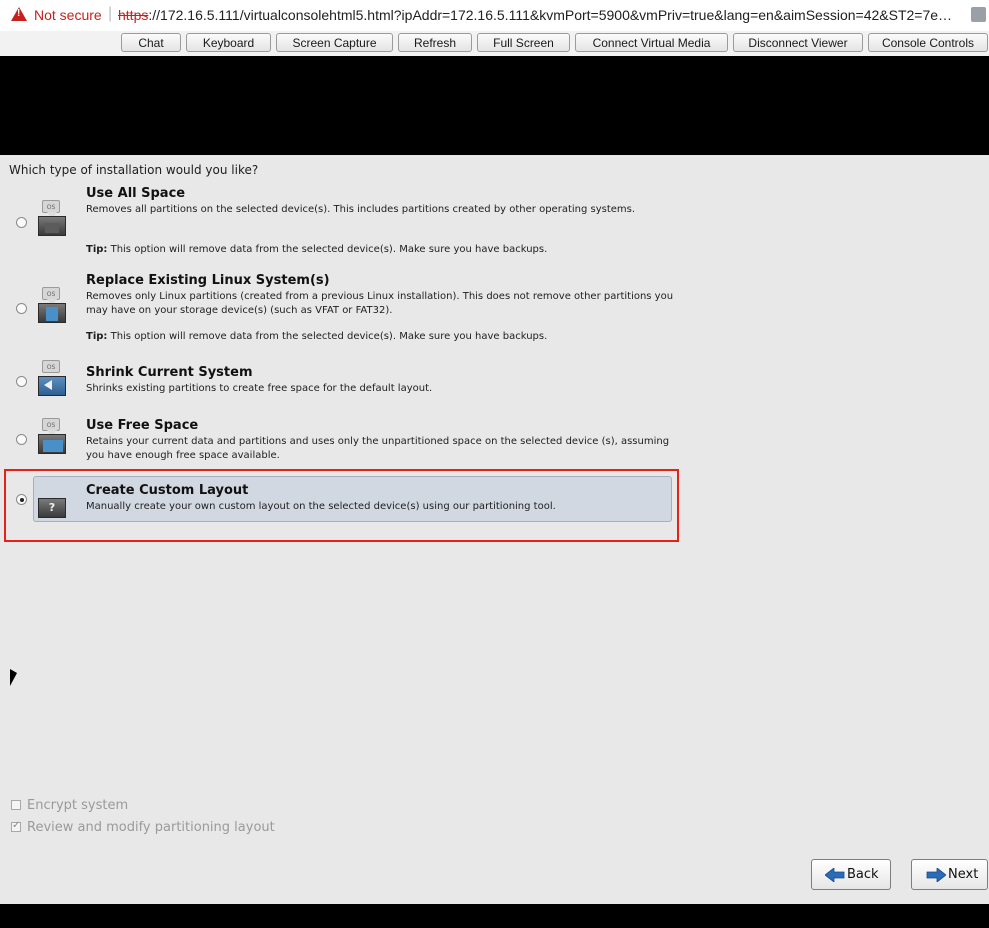  I want to click on shrink-system-radio, so click(21, 381).